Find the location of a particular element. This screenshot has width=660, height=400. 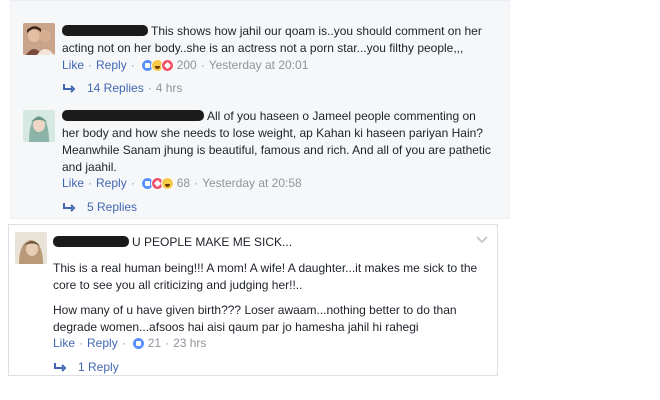

comment-timestamp: 23 hrs is located at coordinates (189, 343).